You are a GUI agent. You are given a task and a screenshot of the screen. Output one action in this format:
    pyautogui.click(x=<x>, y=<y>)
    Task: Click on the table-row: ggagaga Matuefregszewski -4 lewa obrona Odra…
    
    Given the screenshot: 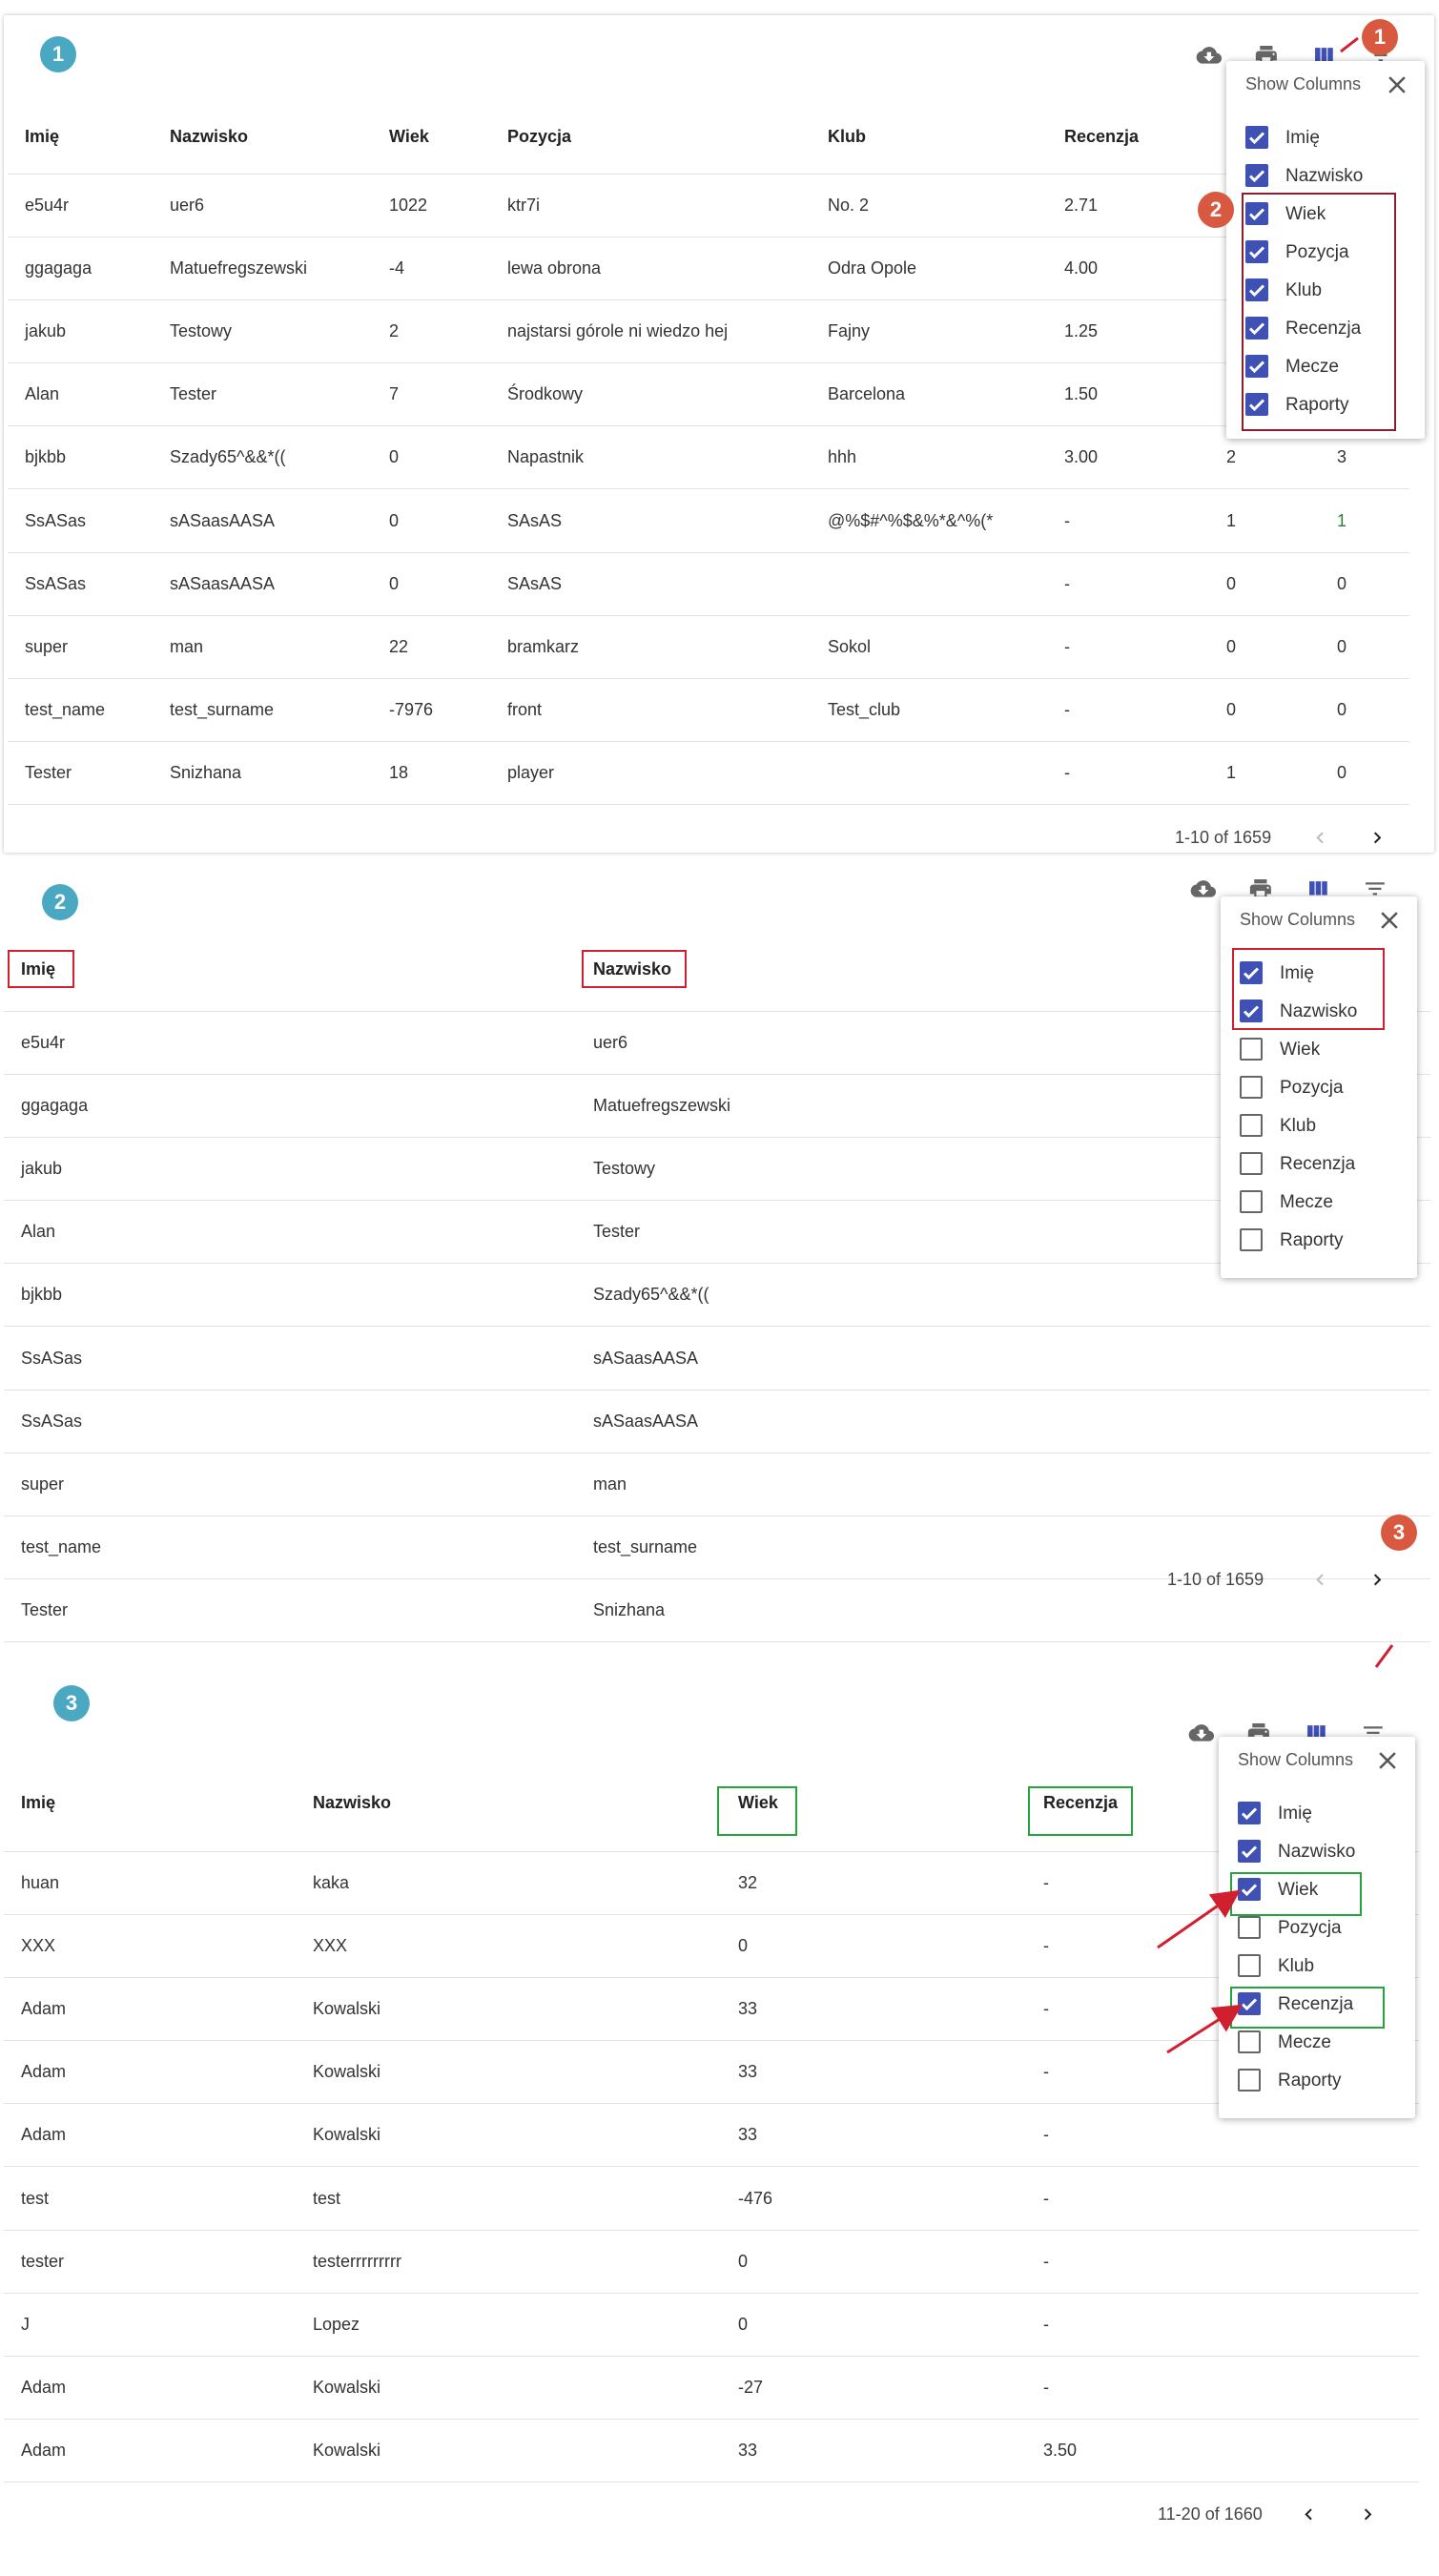 What is the action you would take?
    pyautogui.click(x=708, y=268)
    